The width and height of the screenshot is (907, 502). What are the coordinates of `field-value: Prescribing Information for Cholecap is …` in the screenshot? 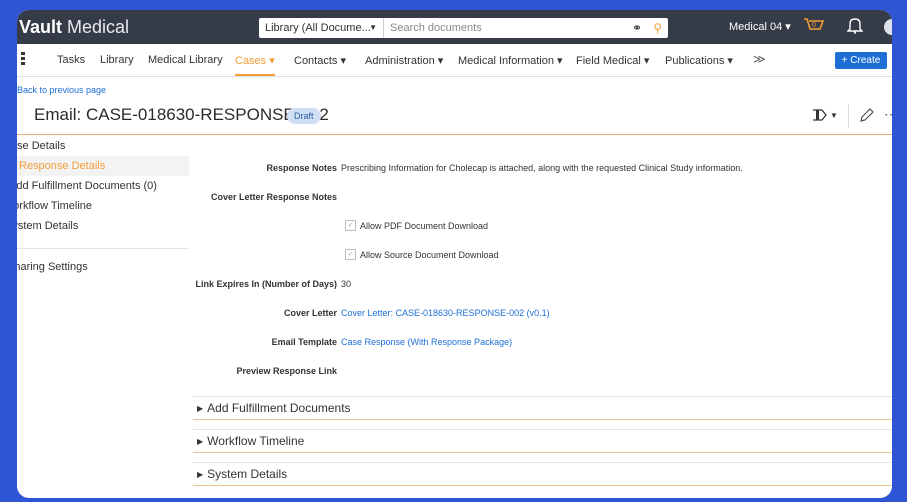 It's located at (542, 168).